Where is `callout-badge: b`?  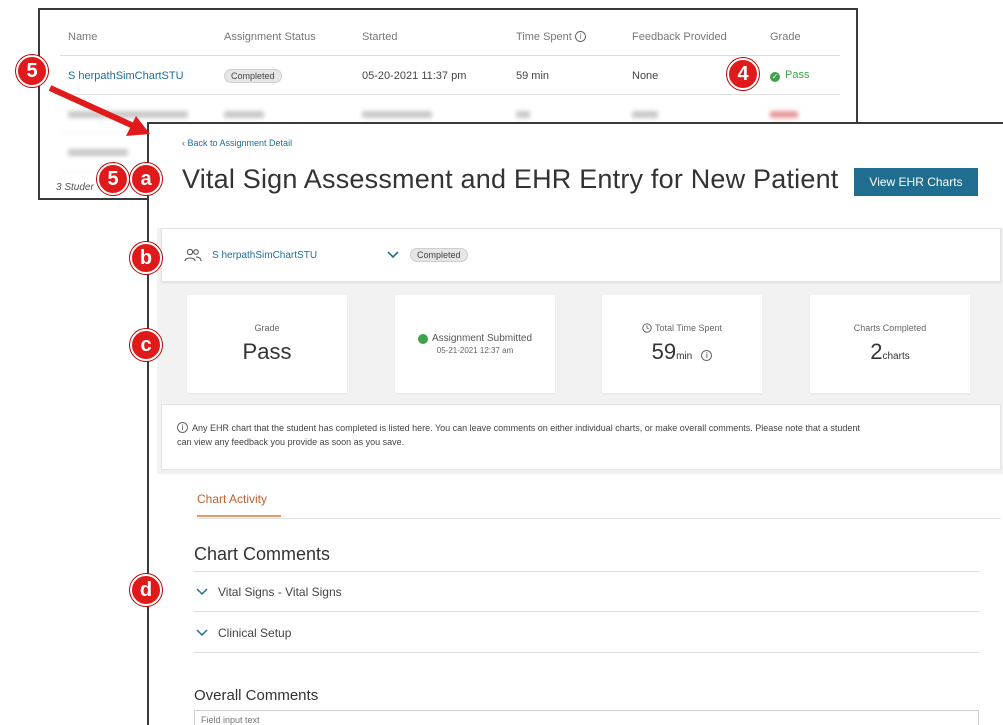 callout-badge: b is located at coordinates (146, 258).